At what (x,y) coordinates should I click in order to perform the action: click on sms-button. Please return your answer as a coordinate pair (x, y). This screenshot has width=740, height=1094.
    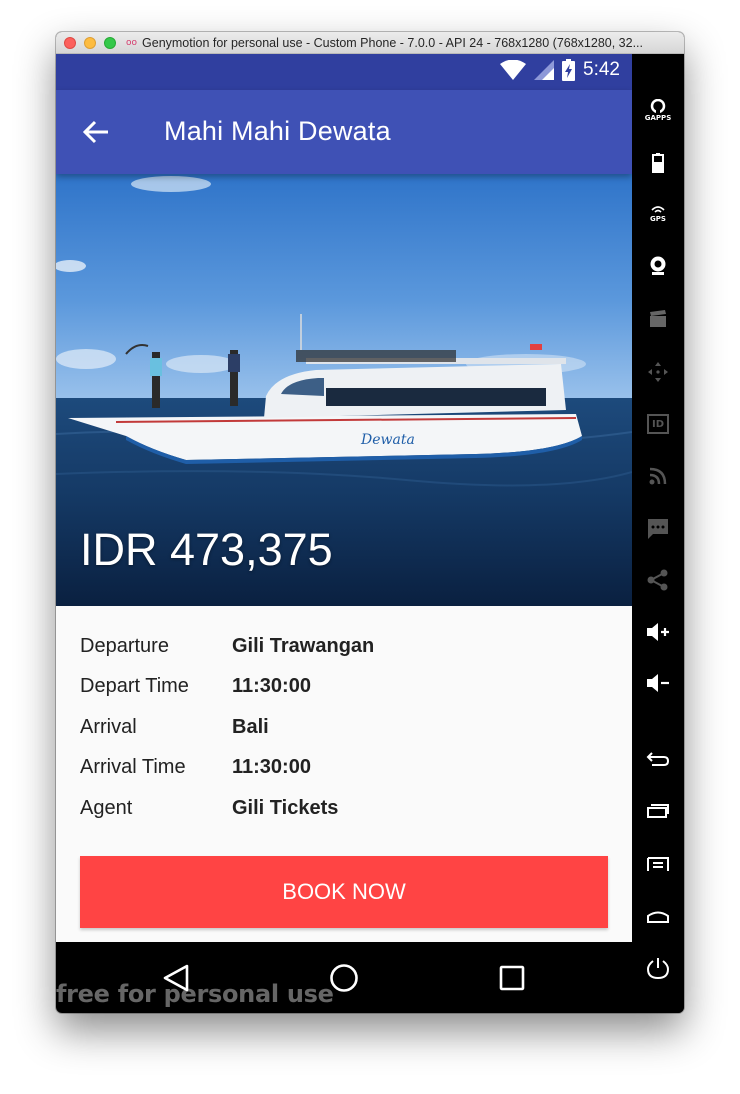
    Looking at the image, I should click on (658, 529).